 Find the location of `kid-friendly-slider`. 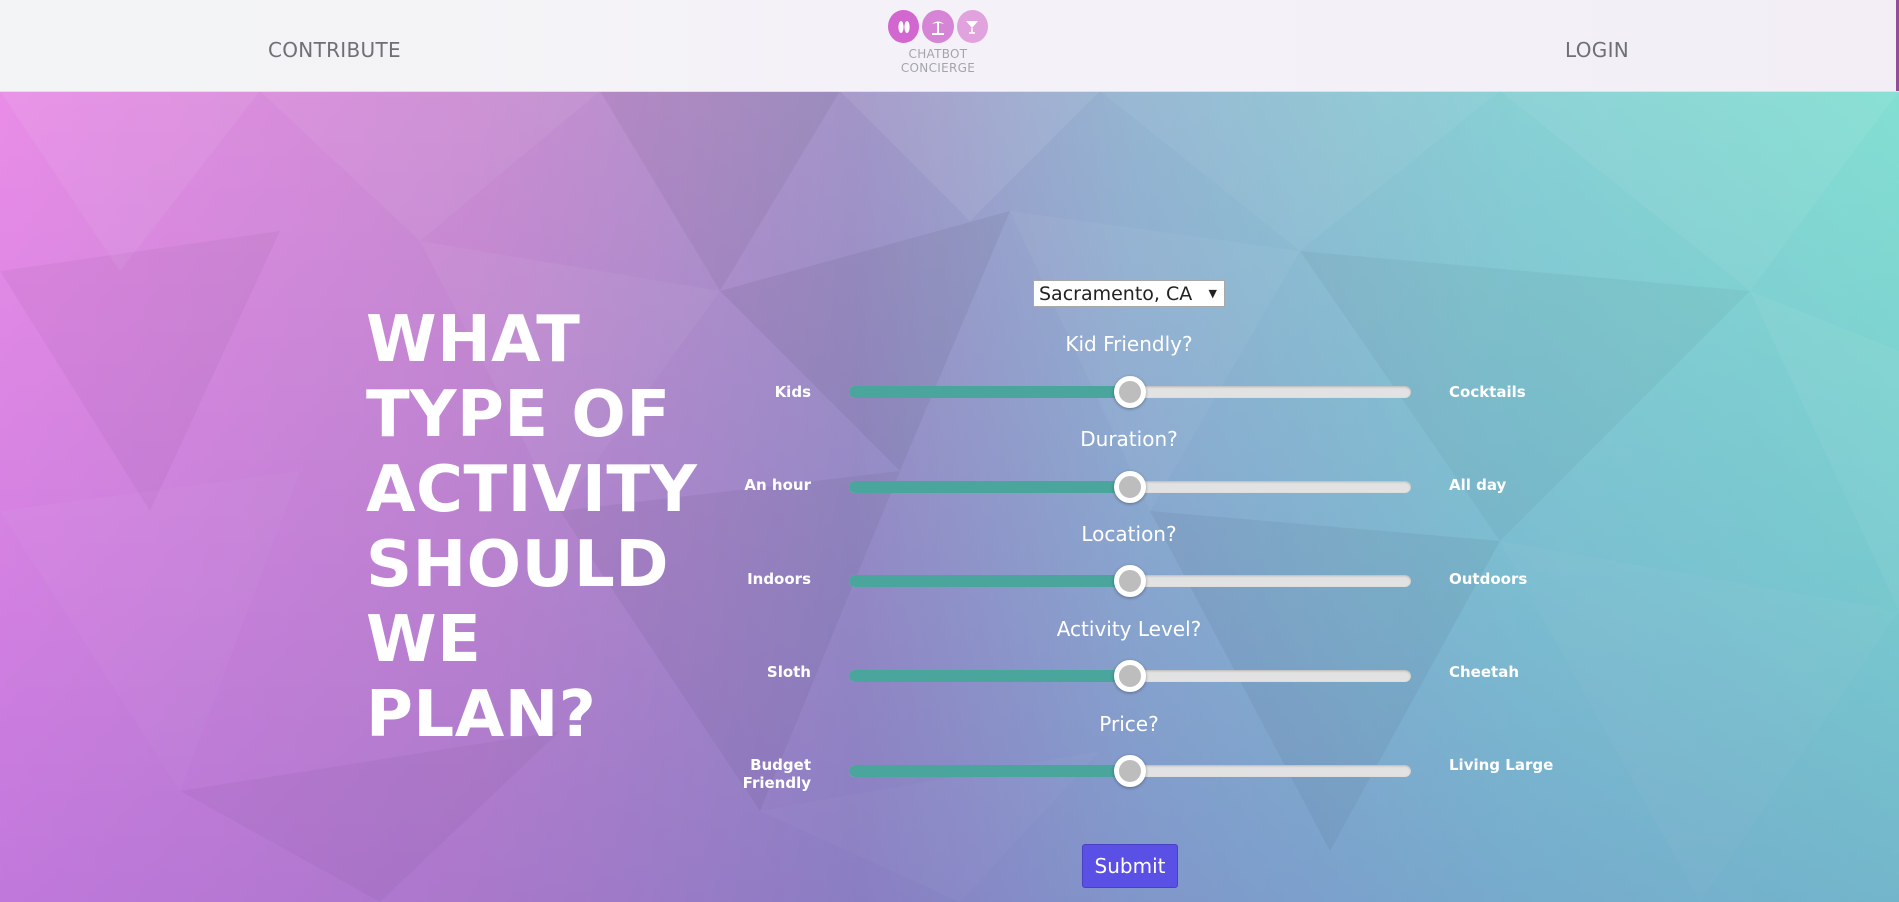

kid-friendly-slider is located at coordinates (1130, 392).